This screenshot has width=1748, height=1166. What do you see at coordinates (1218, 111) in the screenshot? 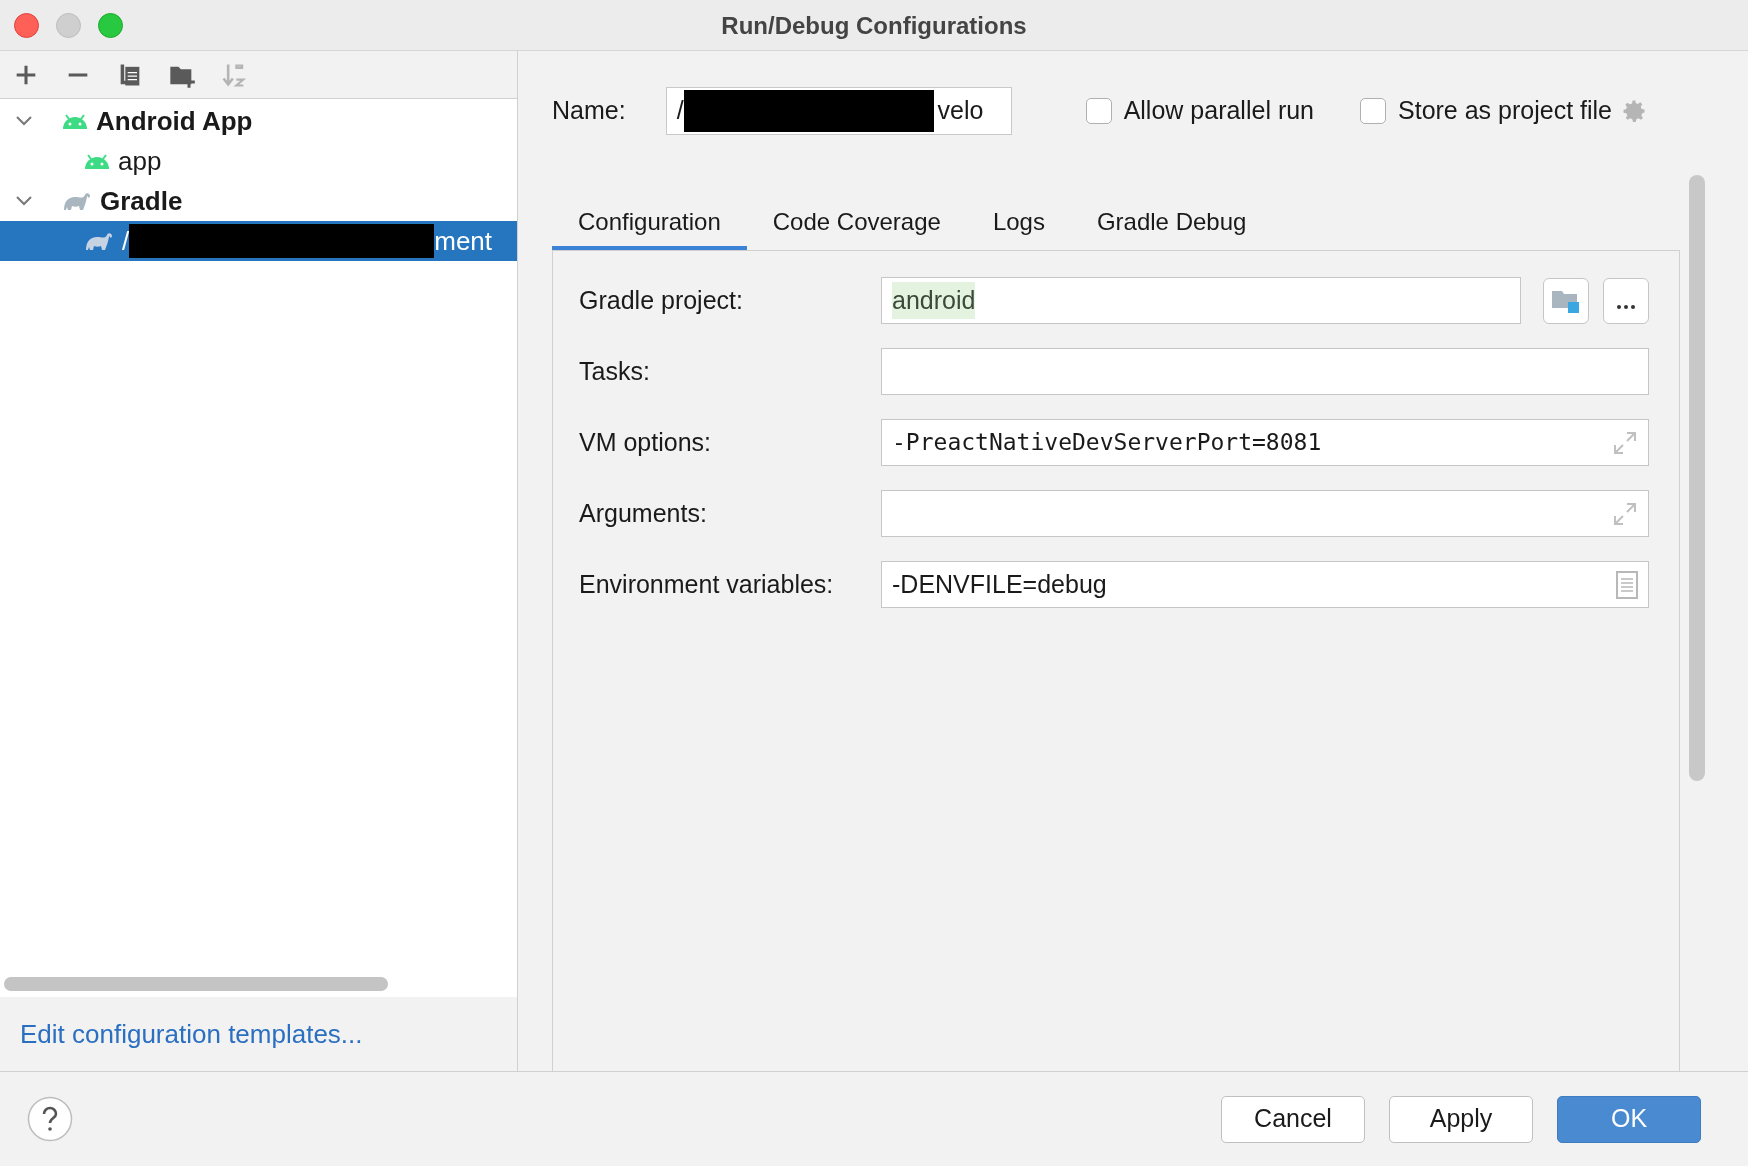
I see `checkbox-label: Allow parallel run` at bounding box center [1218, 111].